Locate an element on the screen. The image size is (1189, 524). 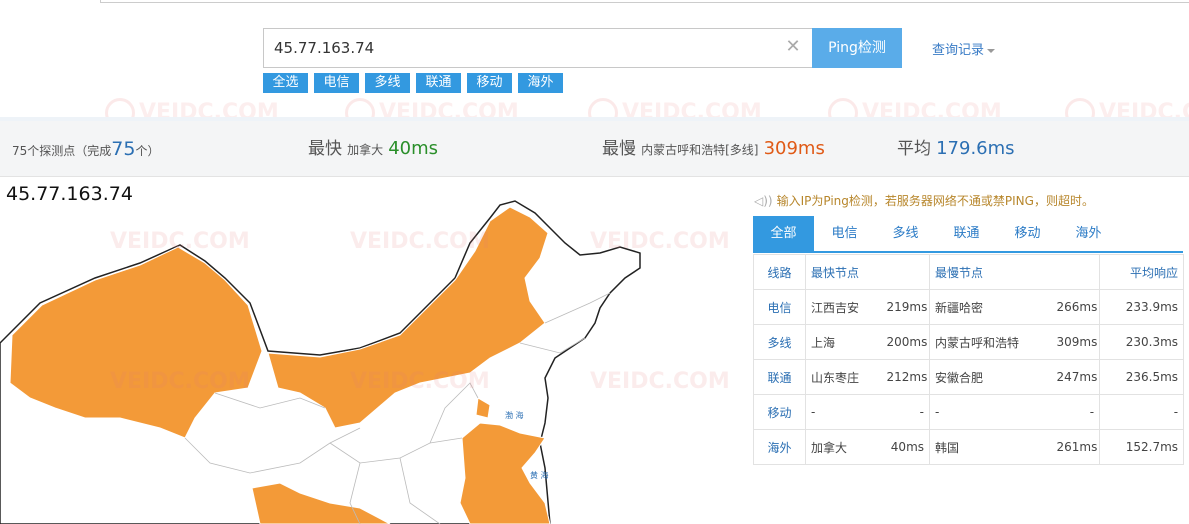
row-fast-node: 江西吉安 is located at coordinates (843, 307).